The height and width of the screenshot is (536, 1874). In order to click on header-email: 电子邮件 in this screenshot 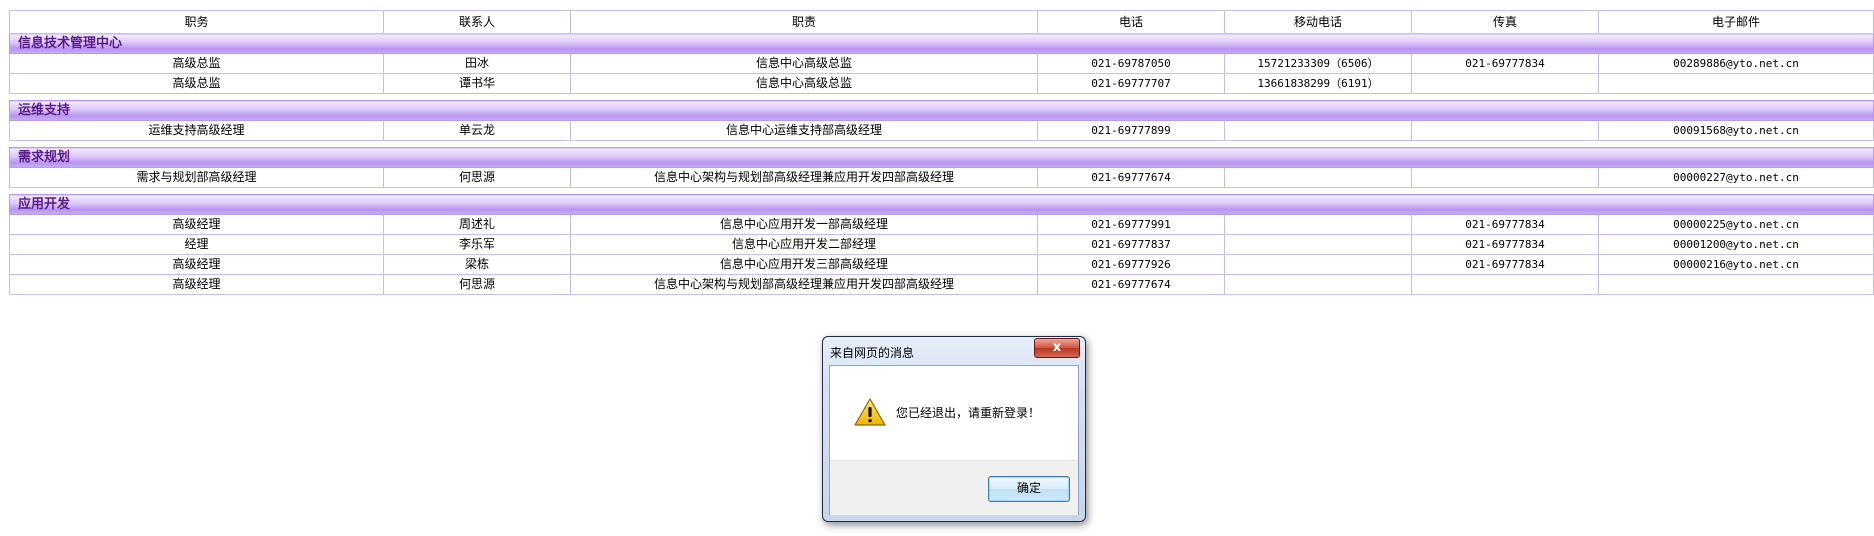, I will do `click(1736, 22)`.